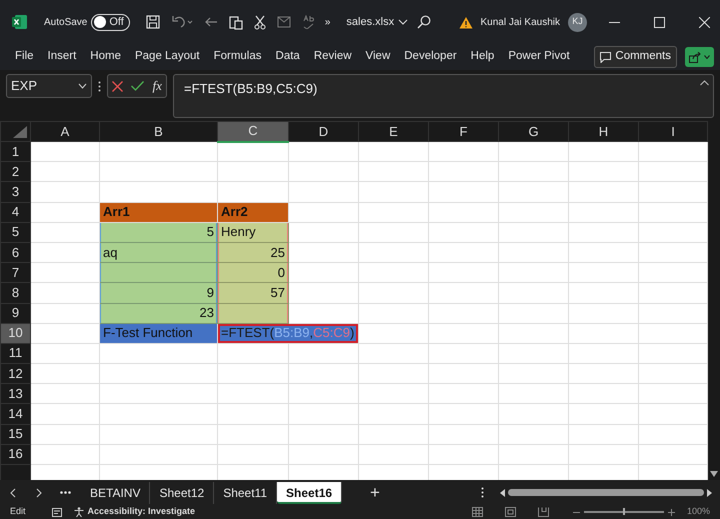  What do you see at coordinates (181, 22) in the screenshot?
I see `undo-icon` at bounding box center [181, 22].